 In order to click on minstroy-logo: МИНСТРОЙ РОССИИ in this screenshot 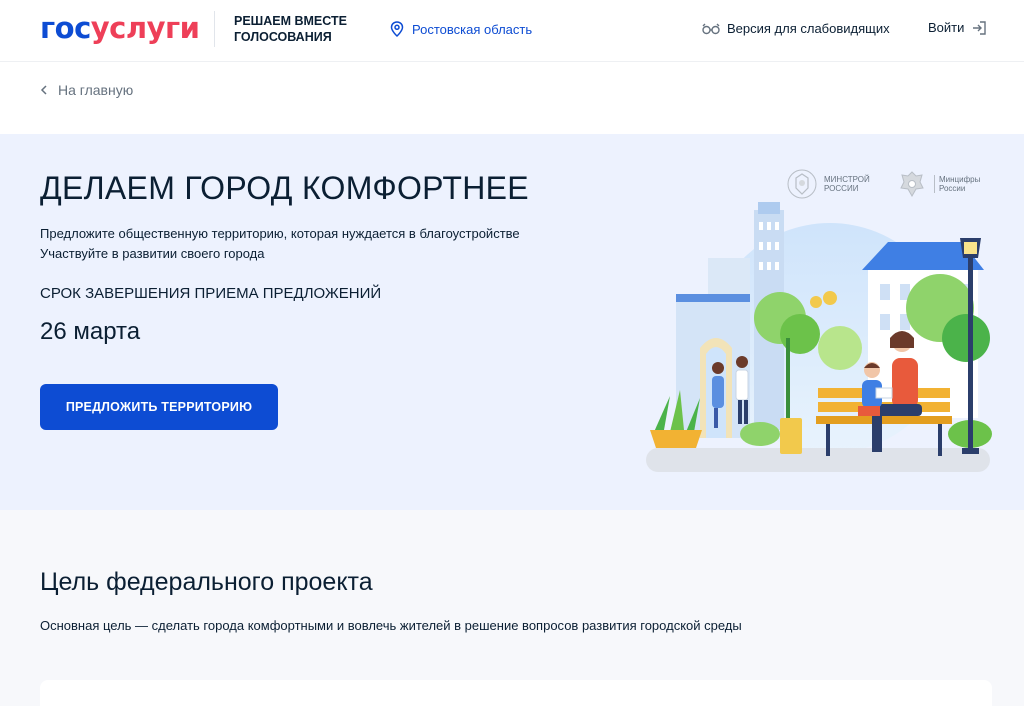, I will do `click(828, 184)`.